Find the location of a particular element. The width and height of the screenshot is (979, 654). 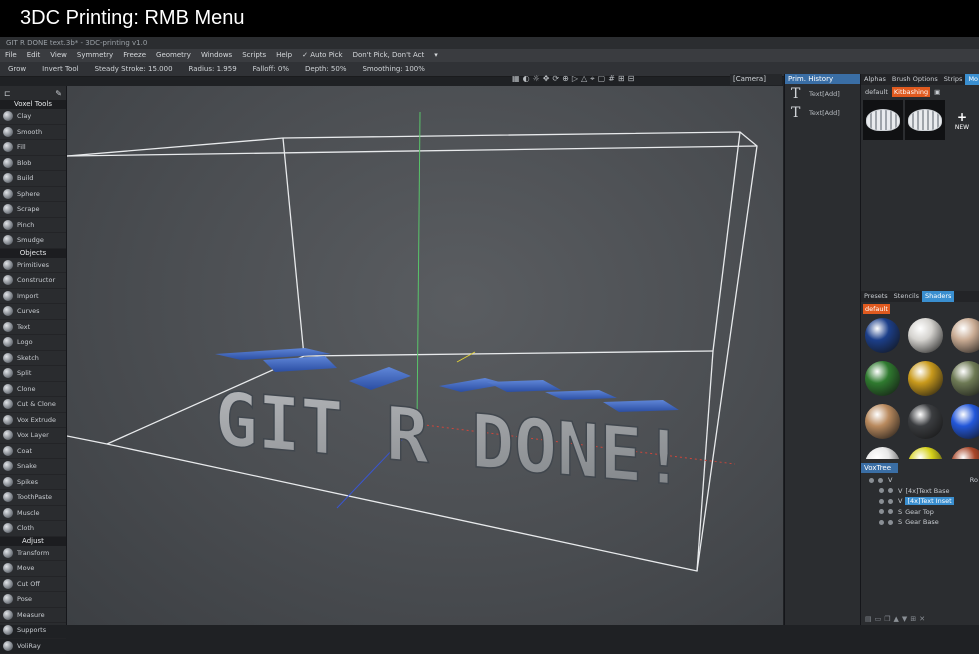

tool-smooth: Smooth is located at coordinates (33, 133).